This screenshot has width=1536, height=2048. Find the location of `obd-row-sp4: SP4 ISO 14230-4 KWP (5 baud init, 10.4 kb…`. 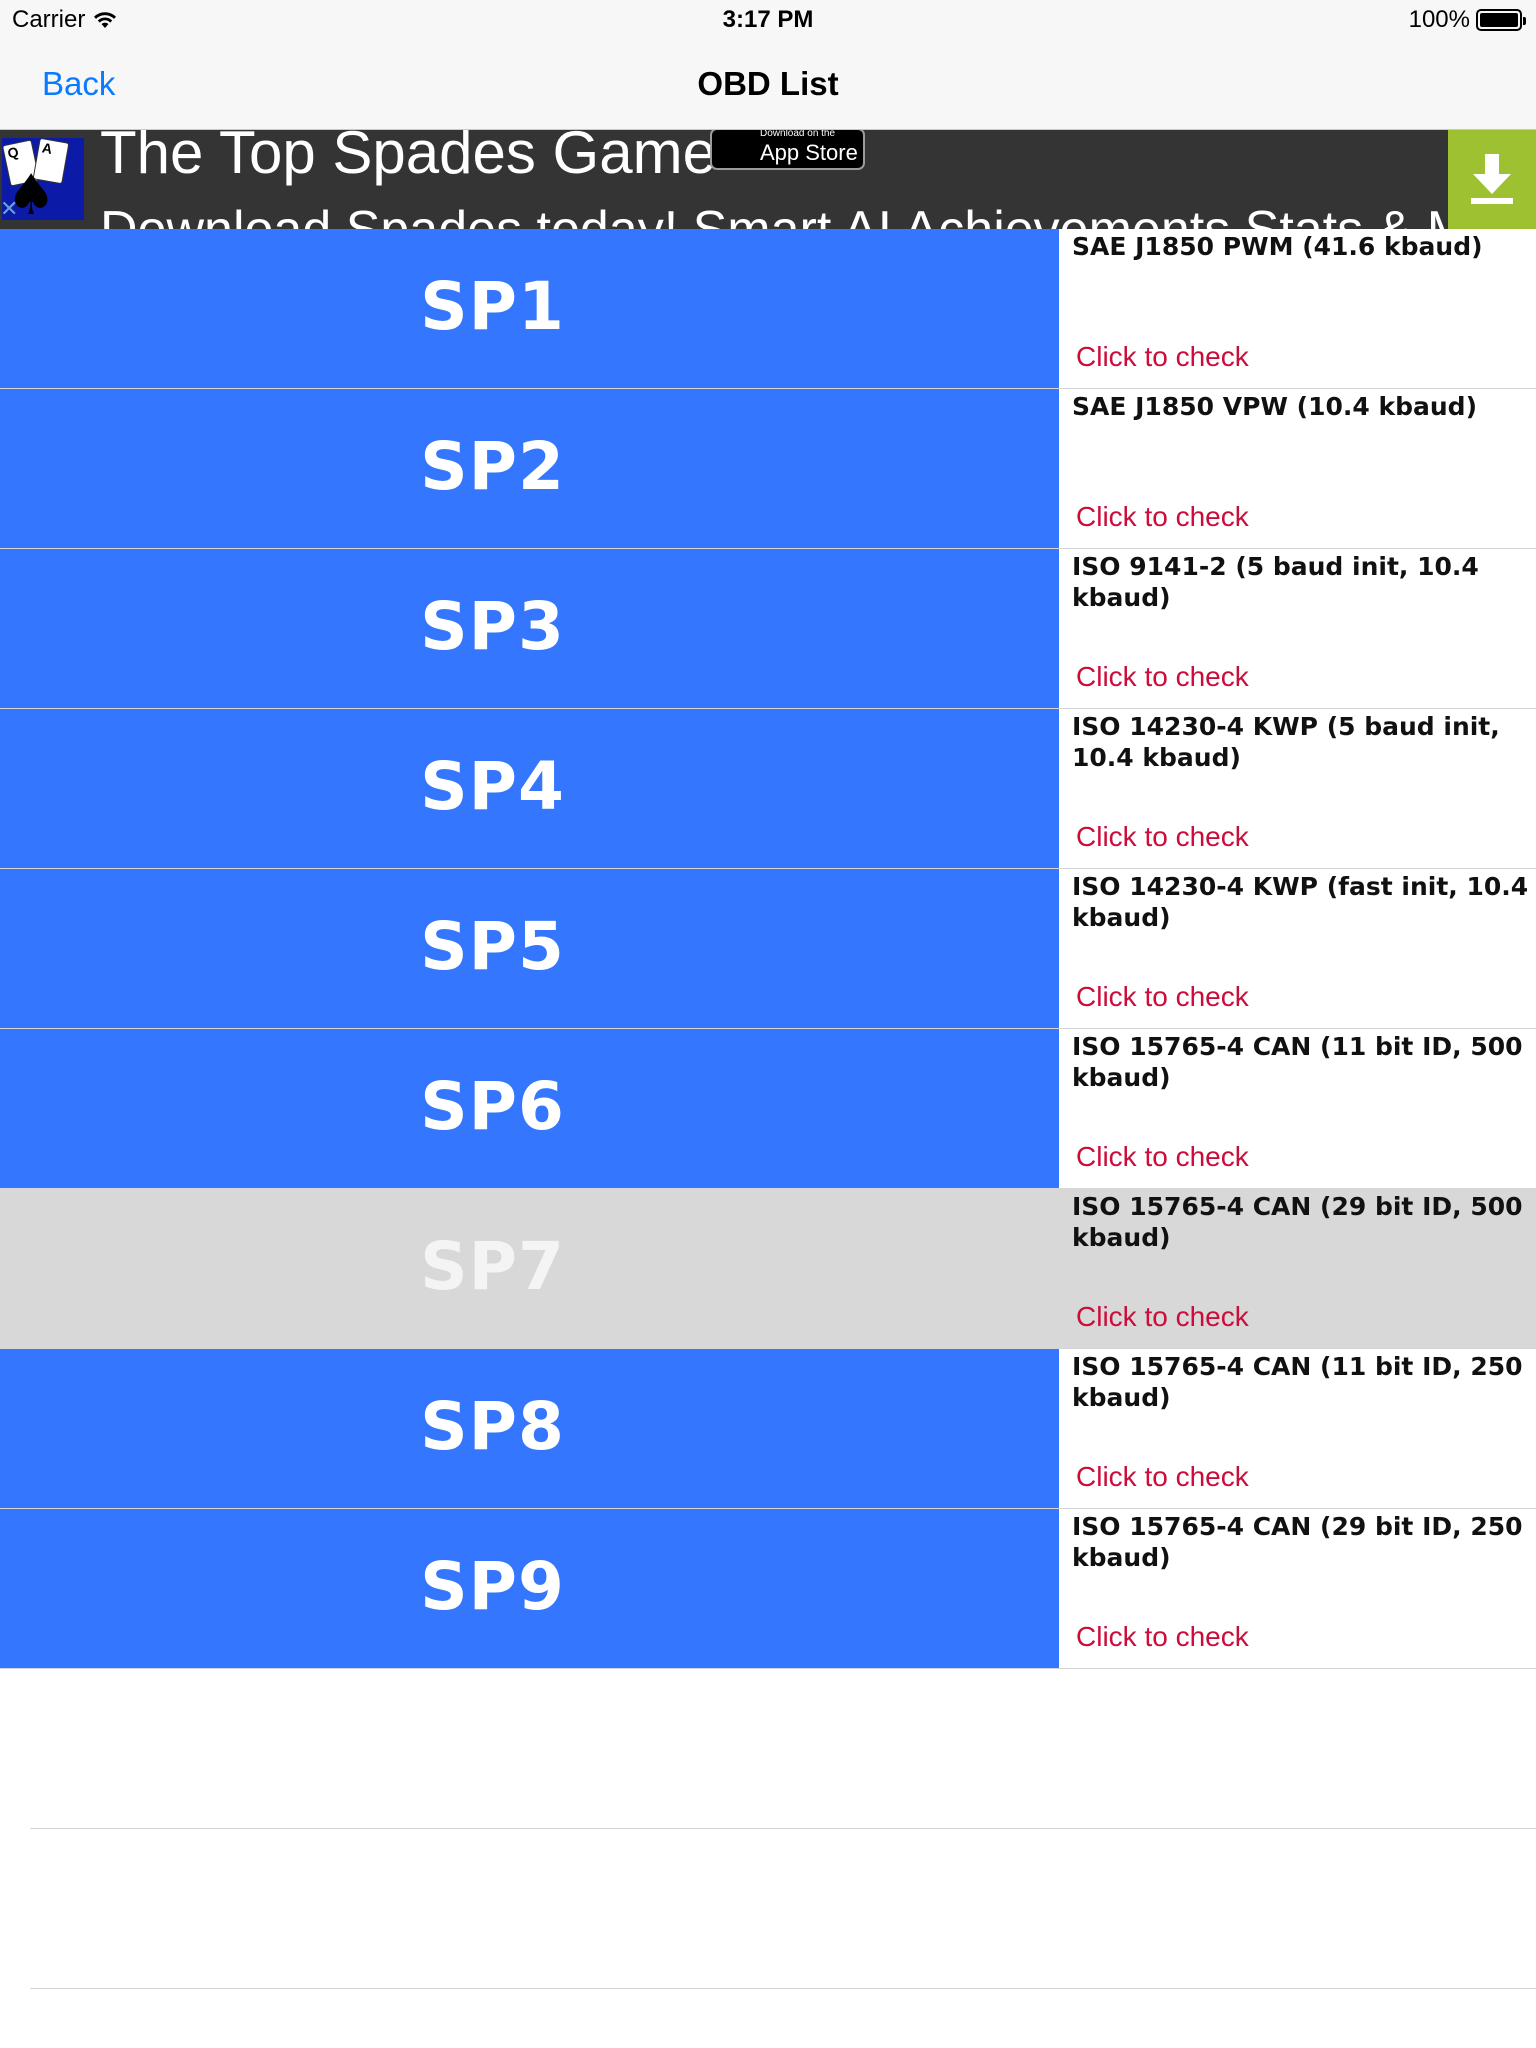

obd-row-sp4: SP4 ISO 14230-4 KWP (5 baud init, 10.4 kb… is located at coordinates (768, 789).